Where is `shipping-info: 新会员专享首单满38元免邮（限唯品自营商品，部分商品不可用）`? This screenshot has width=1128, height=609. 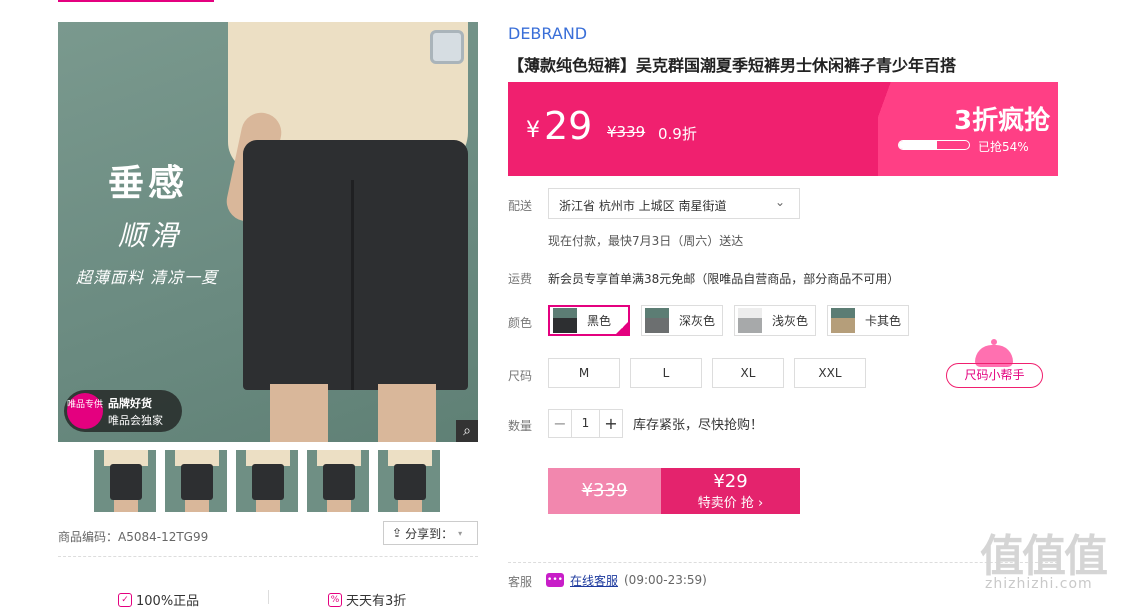
shipping-info: 新会员专享首单满38元免邮（限唯品自营商品，部分商品不可用） is located at coordinates (724, 279).